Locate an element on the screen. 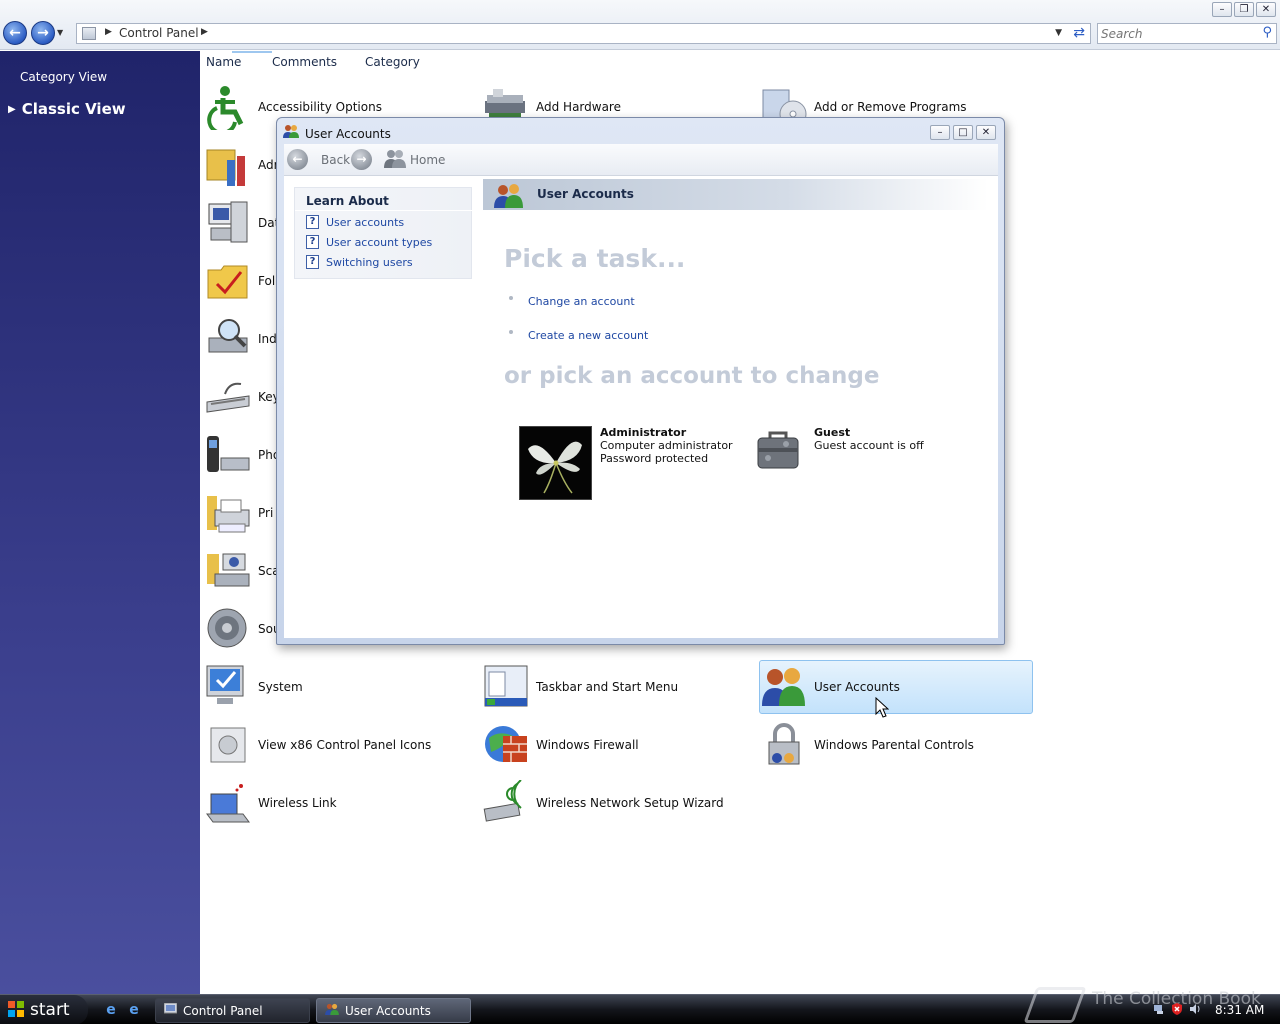 This screenshot has height=1024, width=1280. clock: 8:31 AM is located at coordinates (1239, 1010).